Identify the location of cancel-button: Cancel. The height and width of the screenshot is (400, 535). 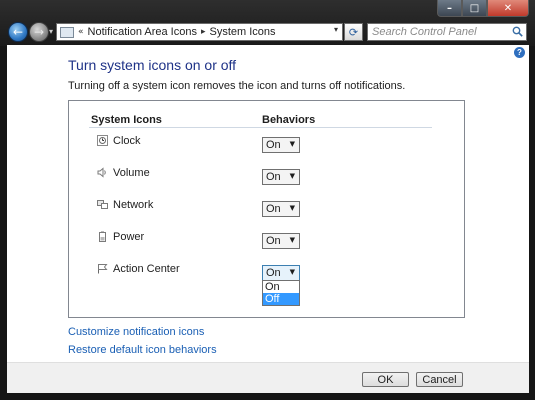
(439, 379).